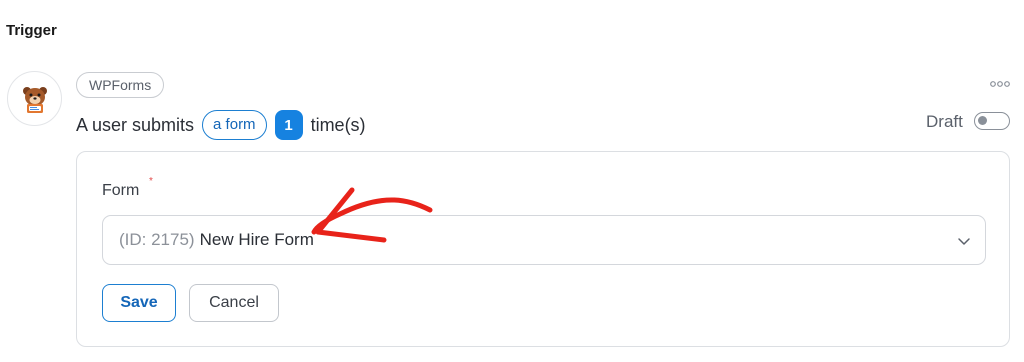  I want to click on selected-form-id: (ID: 2175), so click(157, 239).